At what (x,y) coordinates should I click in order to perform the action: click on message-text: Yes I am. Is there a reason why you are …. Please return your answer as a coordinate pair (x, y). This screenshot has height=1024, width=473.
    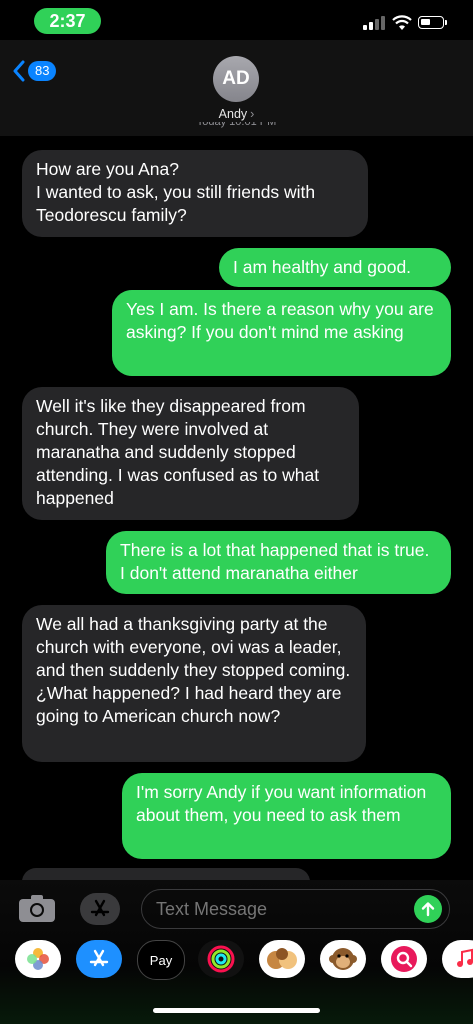
    Looking at the image, I should click on (280, 320).